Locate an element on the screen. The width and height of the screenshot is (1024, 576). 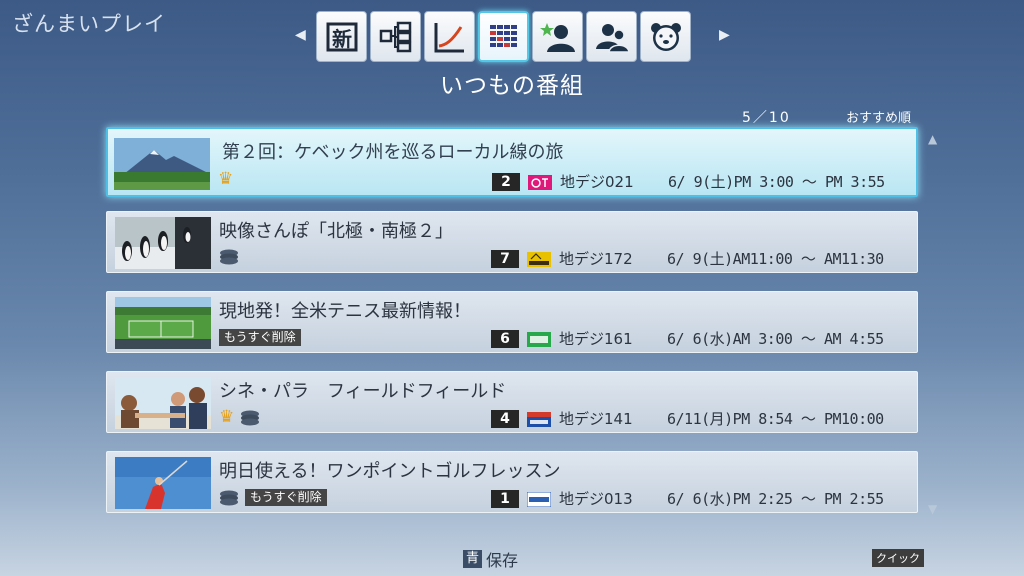
program-title: 映像さんぽ「北極・南極２」 is located at coordinates (336, 231).